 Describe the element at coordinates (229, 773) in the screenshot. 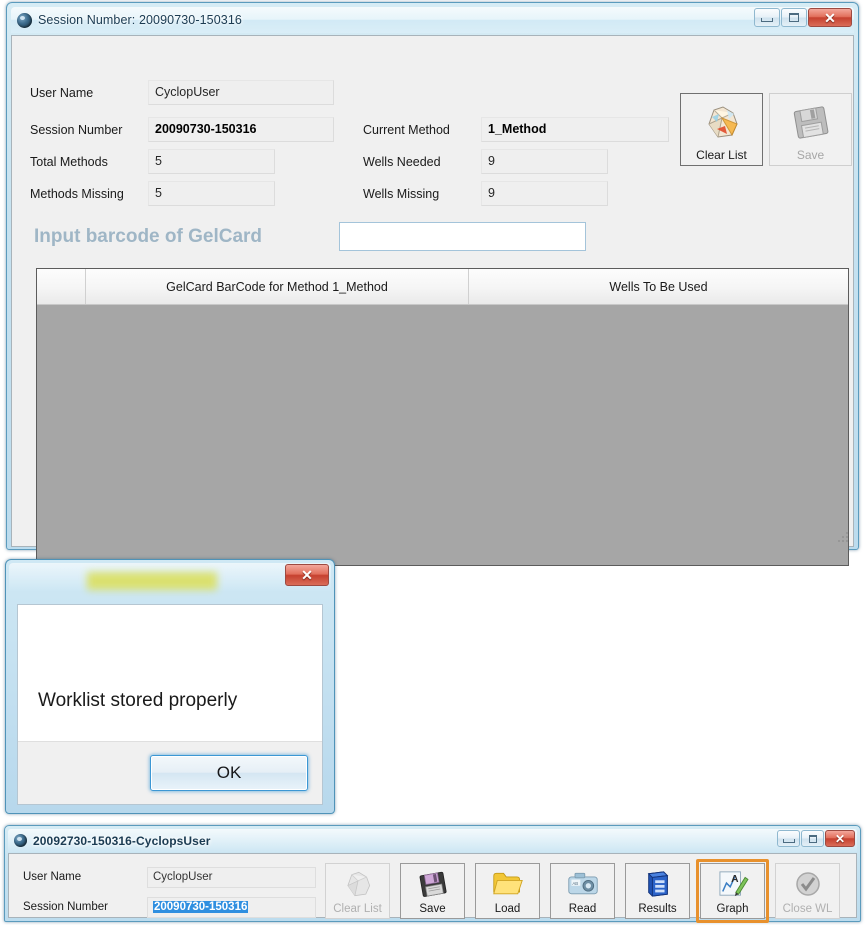

I see `ok-button: OK` at that location.